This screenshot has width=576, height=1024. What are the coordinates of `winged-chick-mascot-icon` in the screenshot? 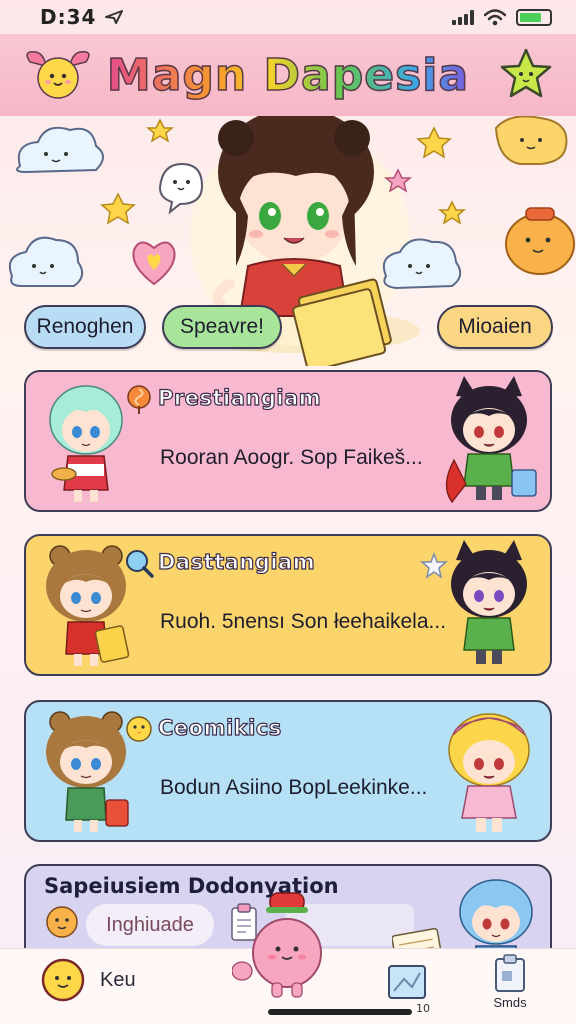 It's located at (58, 74).